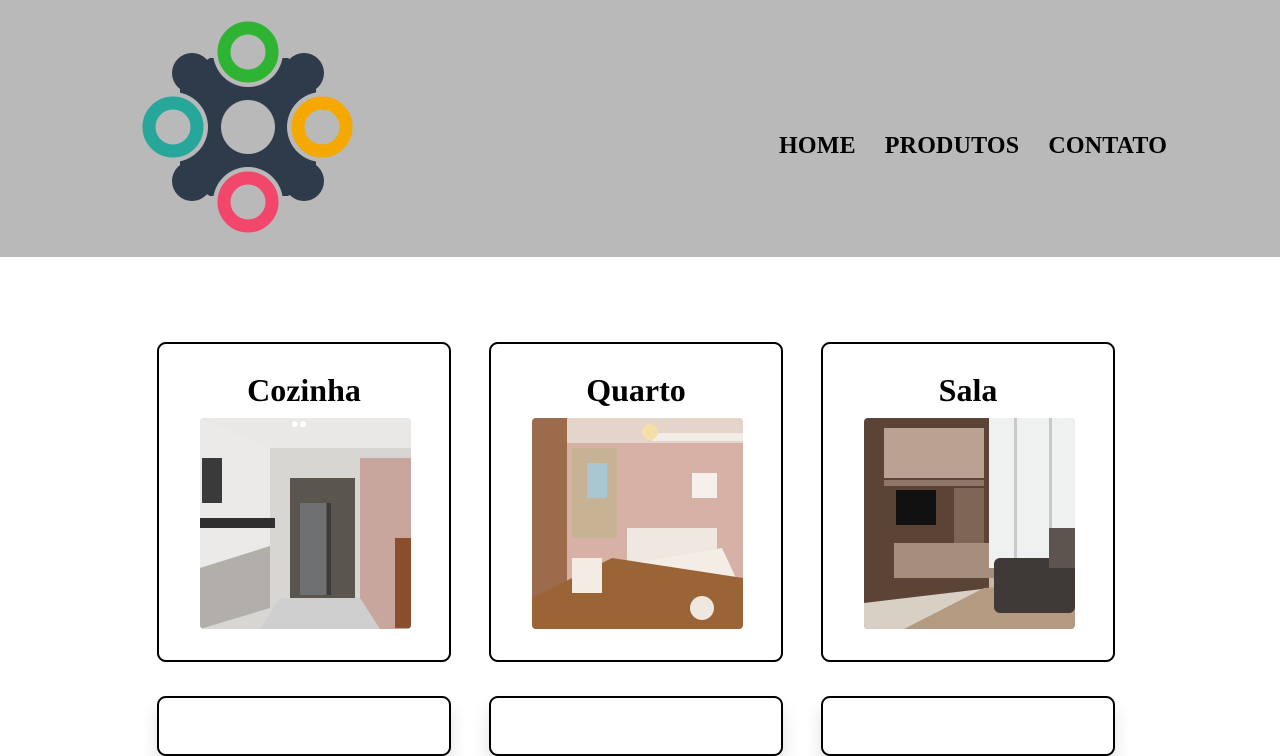 This screenshot has height=756, width=1280. I want to click on nav-produtos-link: PRODUTOS, so click(948, 146).